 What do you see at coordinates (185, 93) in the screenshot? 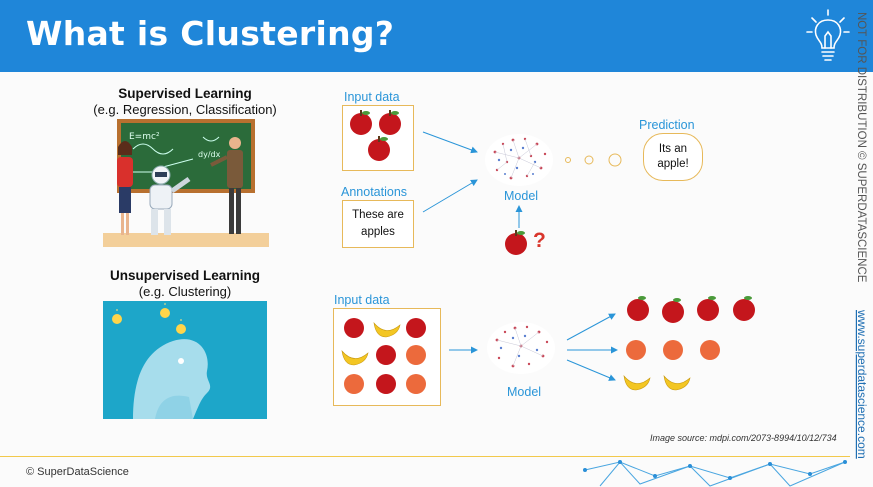
I see `supervised-title: Supervised Learning` at bounding box center [185, 93].